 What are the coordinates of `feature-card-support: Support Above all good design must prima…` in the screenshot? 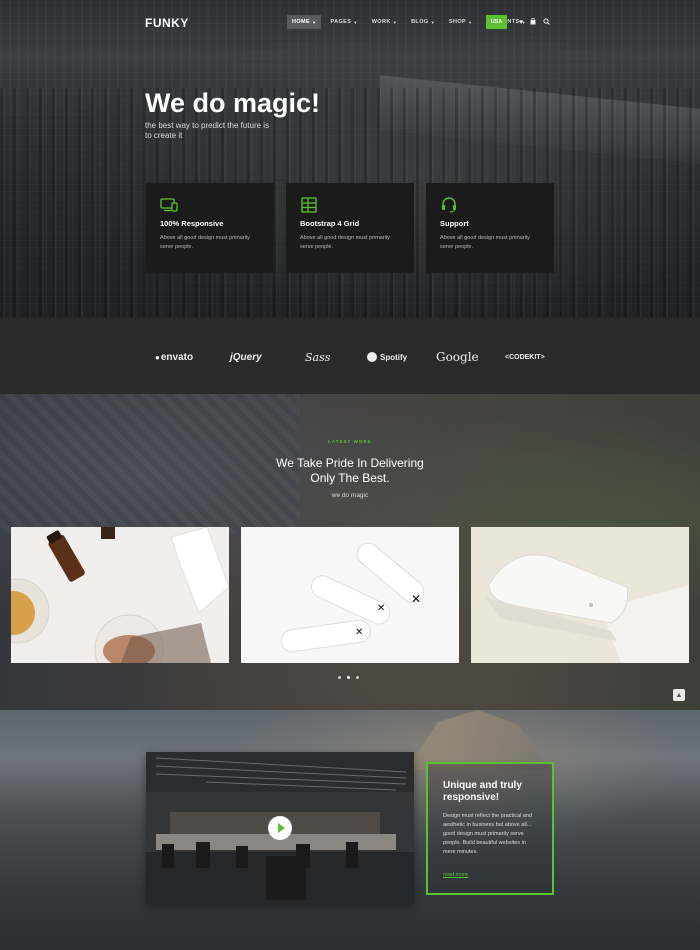 It's located at (490, 228).